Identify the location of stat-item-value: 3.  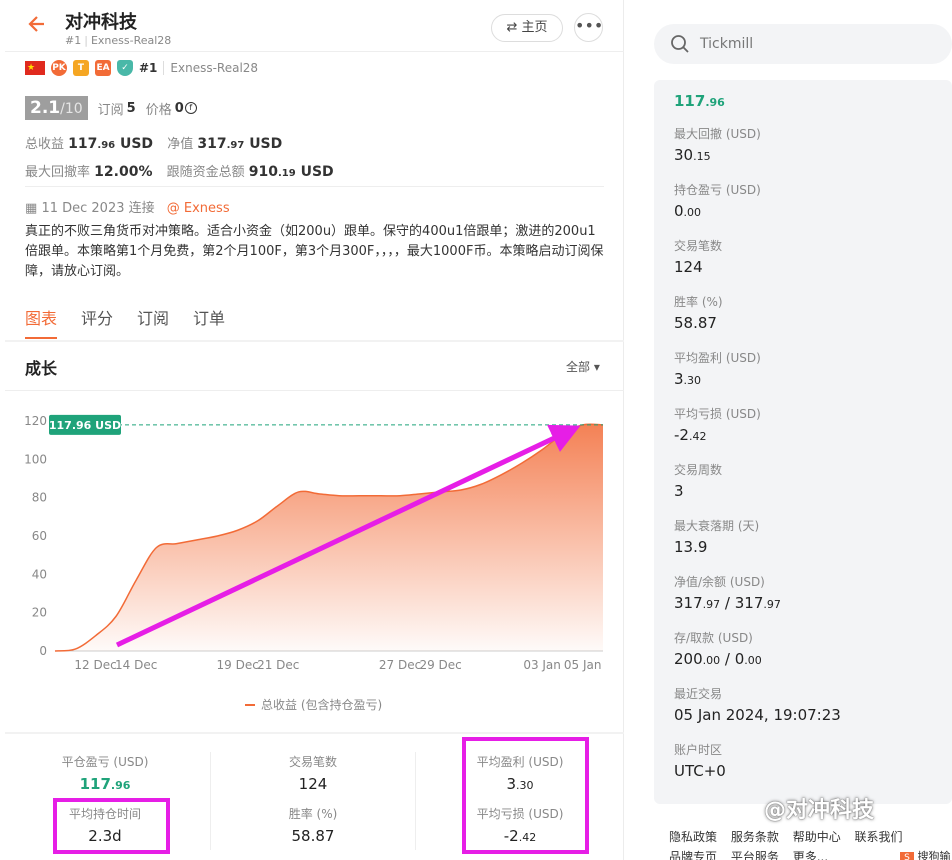
(698, 491).